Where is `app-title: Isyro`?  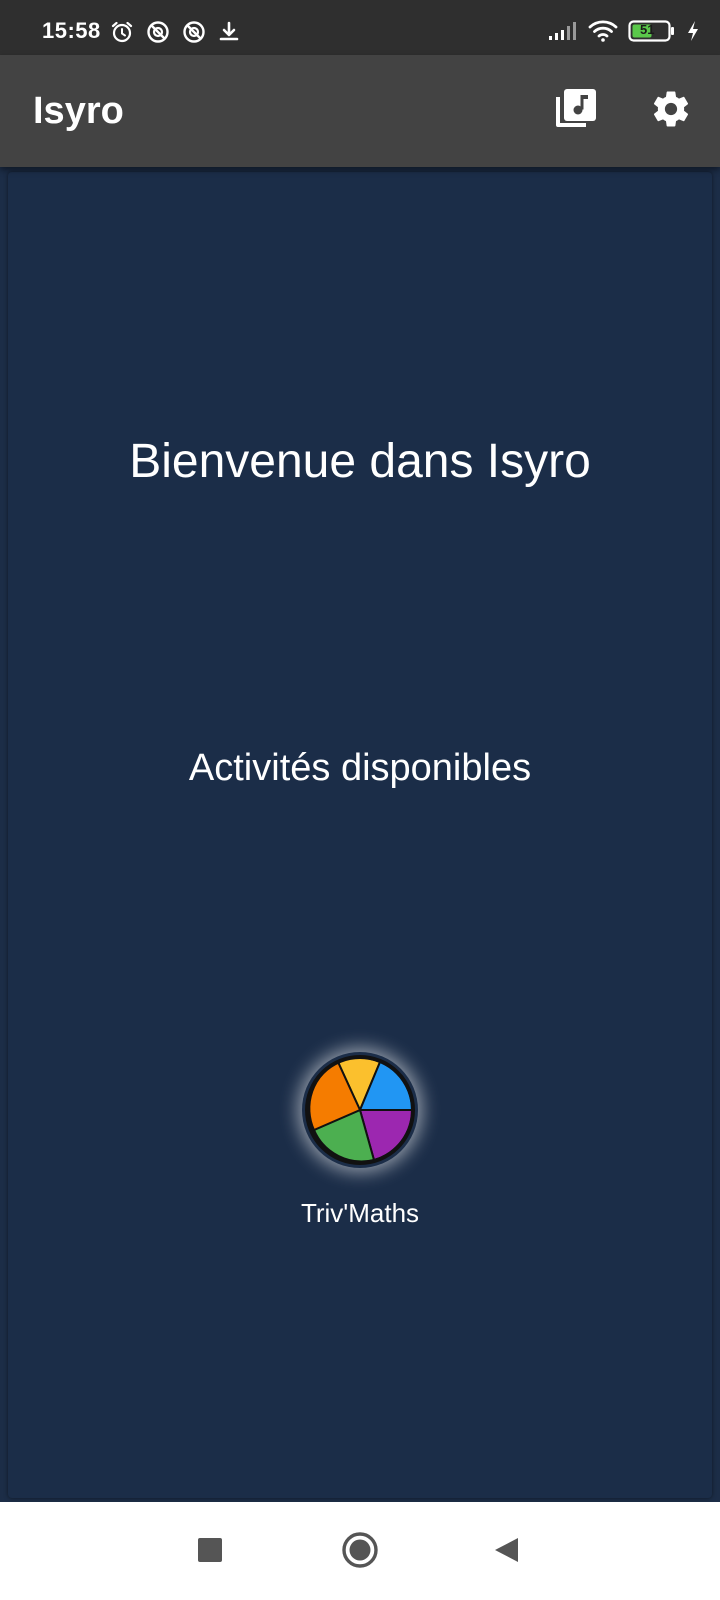
app-title: Isyro is located at coordinates (78, 111).